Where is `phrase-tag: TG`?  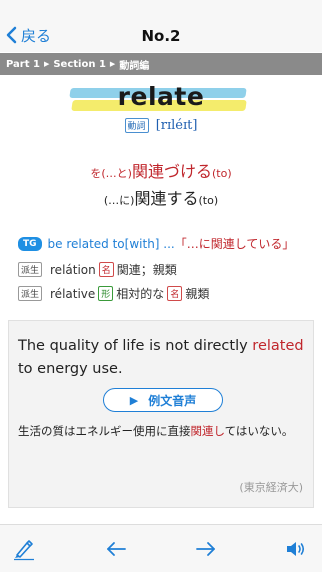
phrase-tag: TG is located at coordinates (30, 243).